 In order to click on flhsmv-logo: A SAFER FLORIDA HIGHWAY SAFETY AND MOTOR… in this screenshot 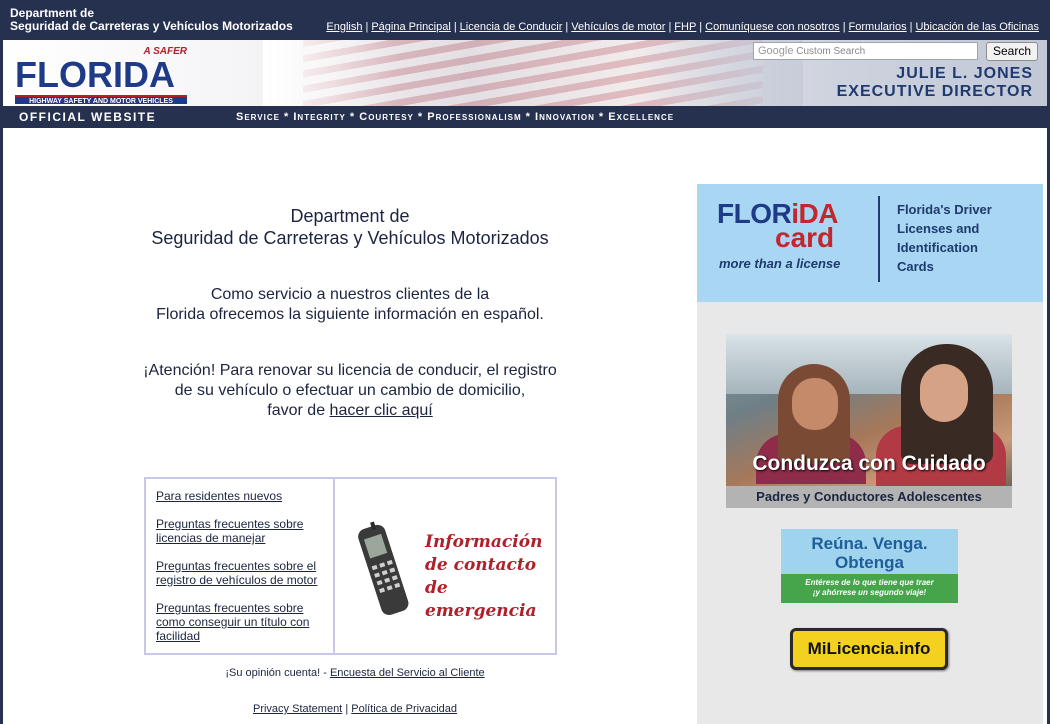, I will do `click(102, 76)`.